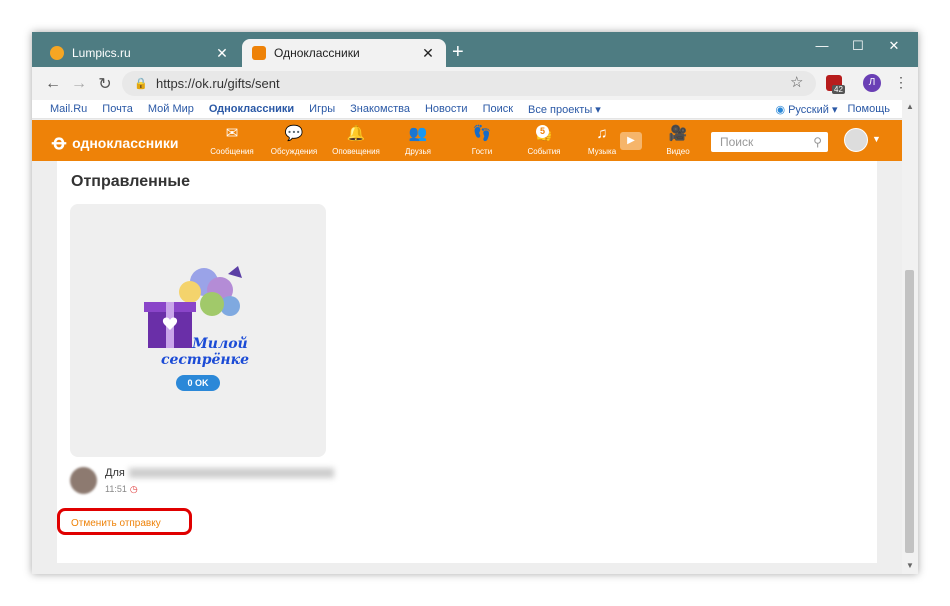 The height and width of the screenshot is (606, 950). Describe the element at coordinates (68, 109) in the screenshot. I see `portal-link: Mail.Ru` at that location.